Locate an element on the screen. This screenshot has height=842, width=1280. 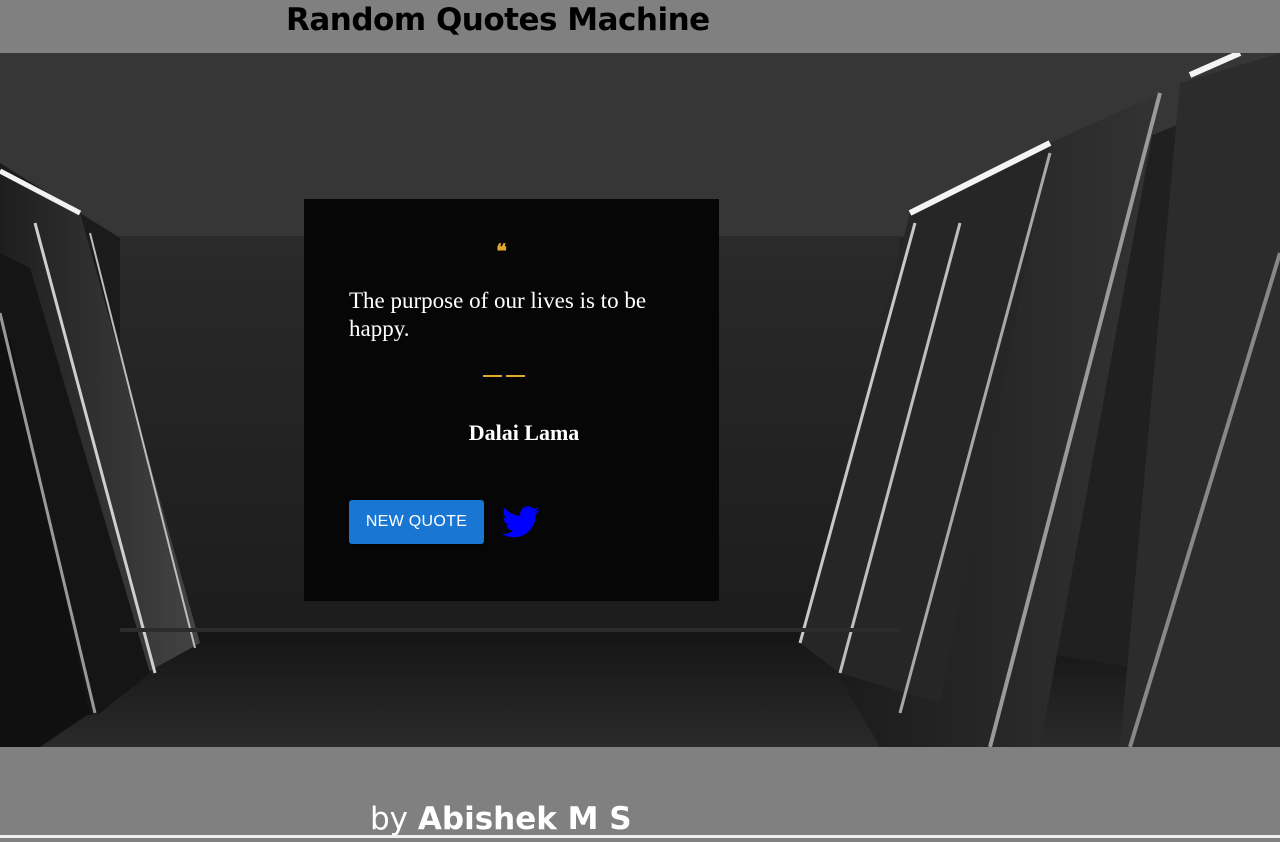
twitter-bird-icon is located at coordinates (520, 522).